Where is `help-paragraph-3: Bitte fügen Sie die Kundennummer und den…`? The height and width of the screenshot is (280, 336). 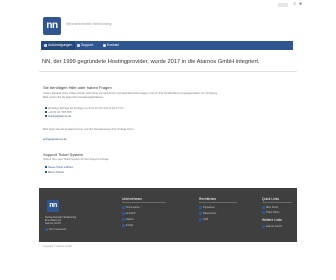 help-paragraph-3: Bitte fügen Sie die Kundennummer und den… is located at coordinates (89, 129).